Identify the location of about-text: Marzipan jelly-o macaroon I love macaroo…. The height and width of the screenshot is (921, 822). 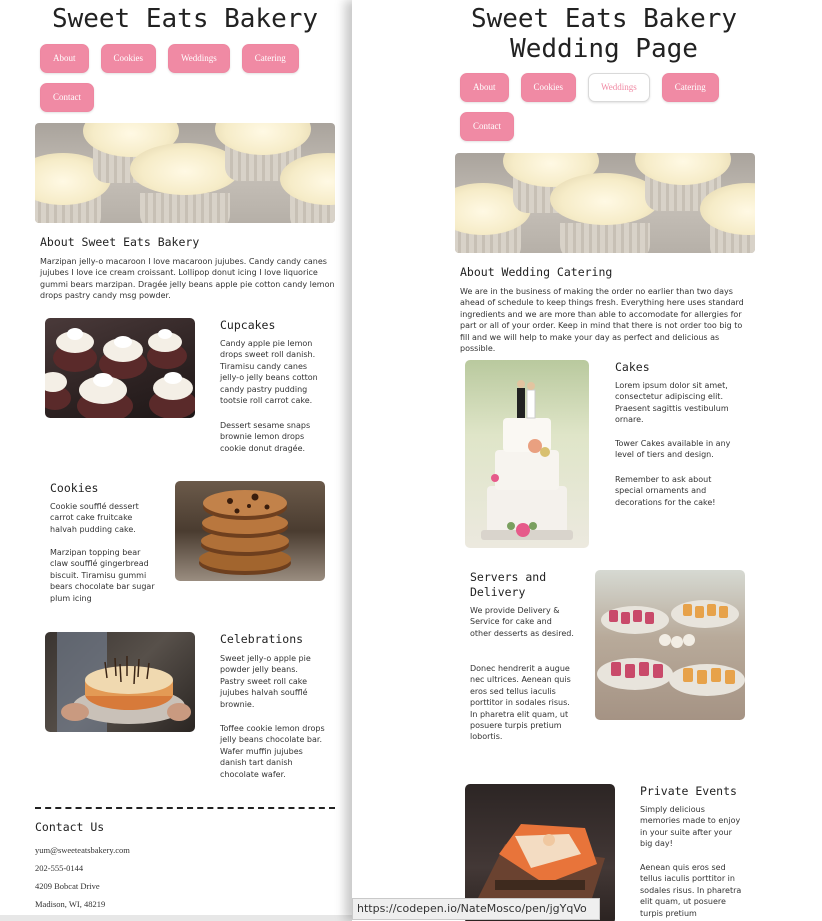
(187, 279).